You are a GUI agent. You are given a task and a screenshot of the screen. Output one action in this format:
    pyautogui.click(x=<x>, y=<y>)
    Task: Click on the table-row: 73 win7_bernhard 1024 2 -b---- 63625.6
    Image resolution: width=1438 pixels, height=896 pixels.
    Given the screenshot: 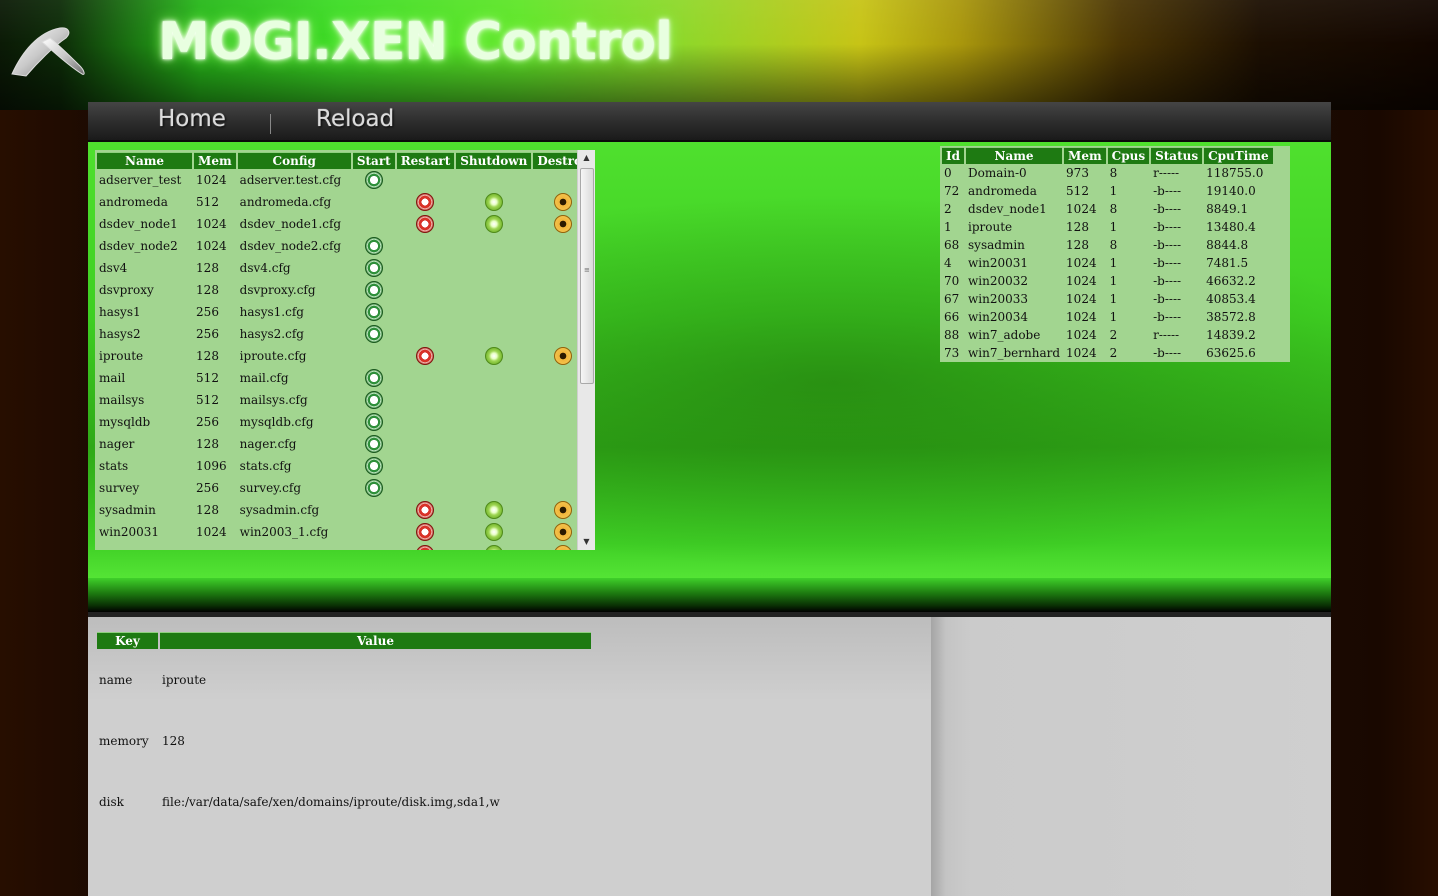 What is the action you would take?
    pyautogui.click(x=1107, y=353)
    